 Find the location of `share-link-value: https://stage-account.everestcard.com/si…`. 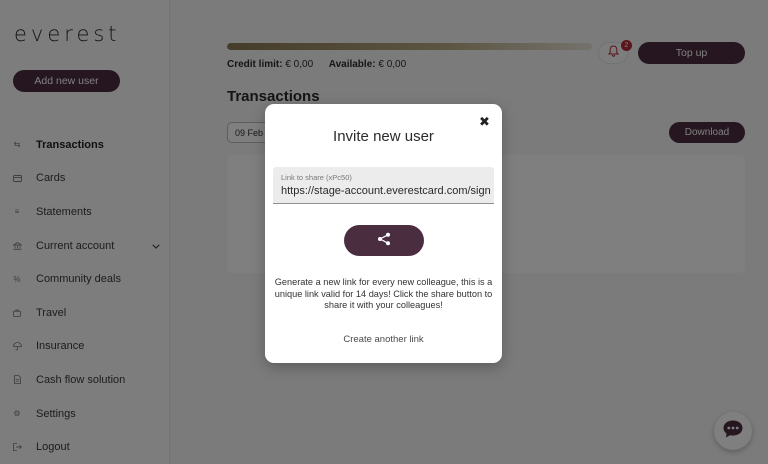

share-link-value: https://stage-account.everestcard.com/si… is located at coordinates (386, 191).